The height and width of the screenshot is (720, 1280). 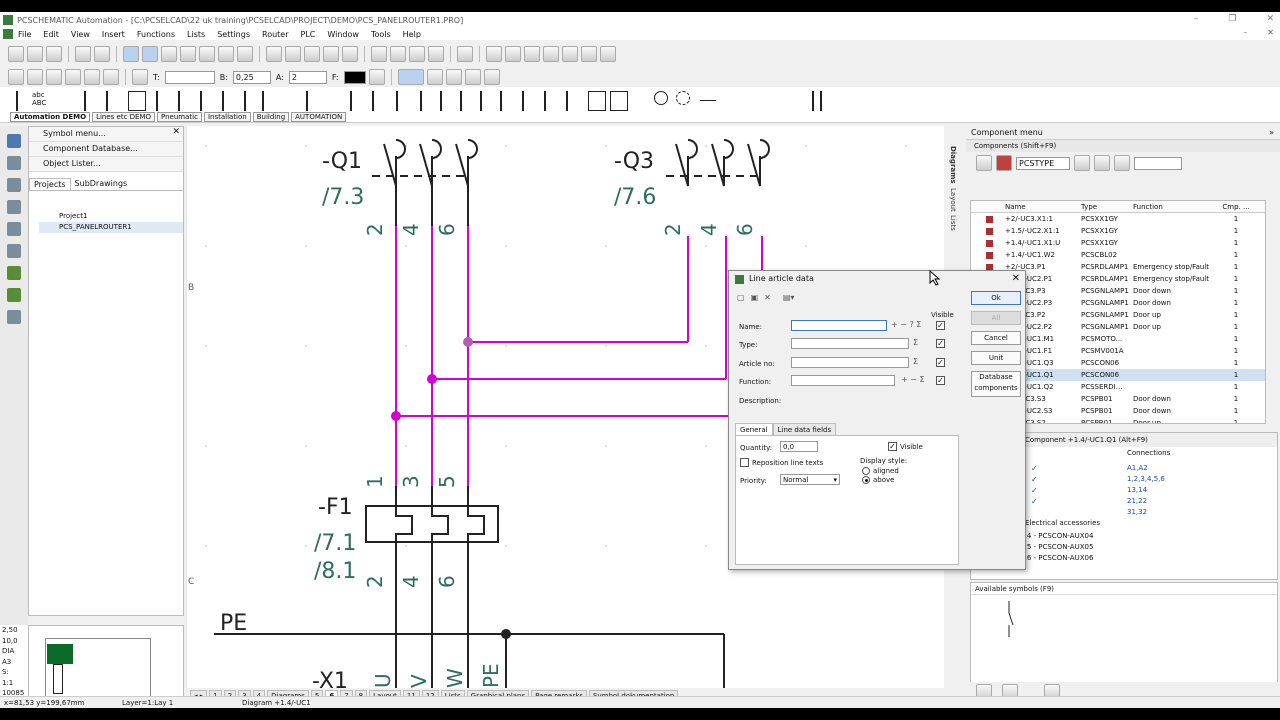 What do you see at coordinates (233, 34) in the screenshot?
I see `menu-settings: Settings` at bounding box center [233, 34].